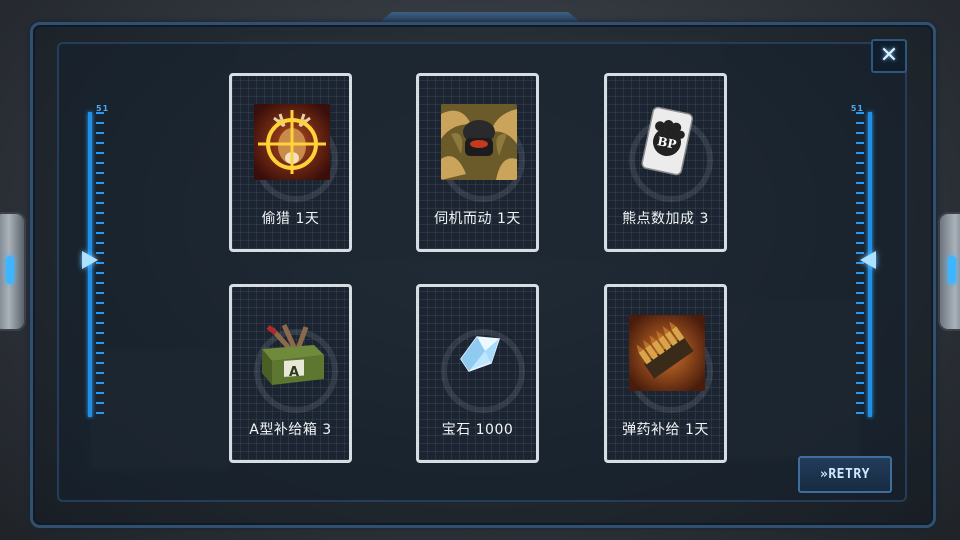 Image resolution: width=960 pixels, height=540 pixels. I want to click on reward-label: 偷猎 1天, so click(290, 219).